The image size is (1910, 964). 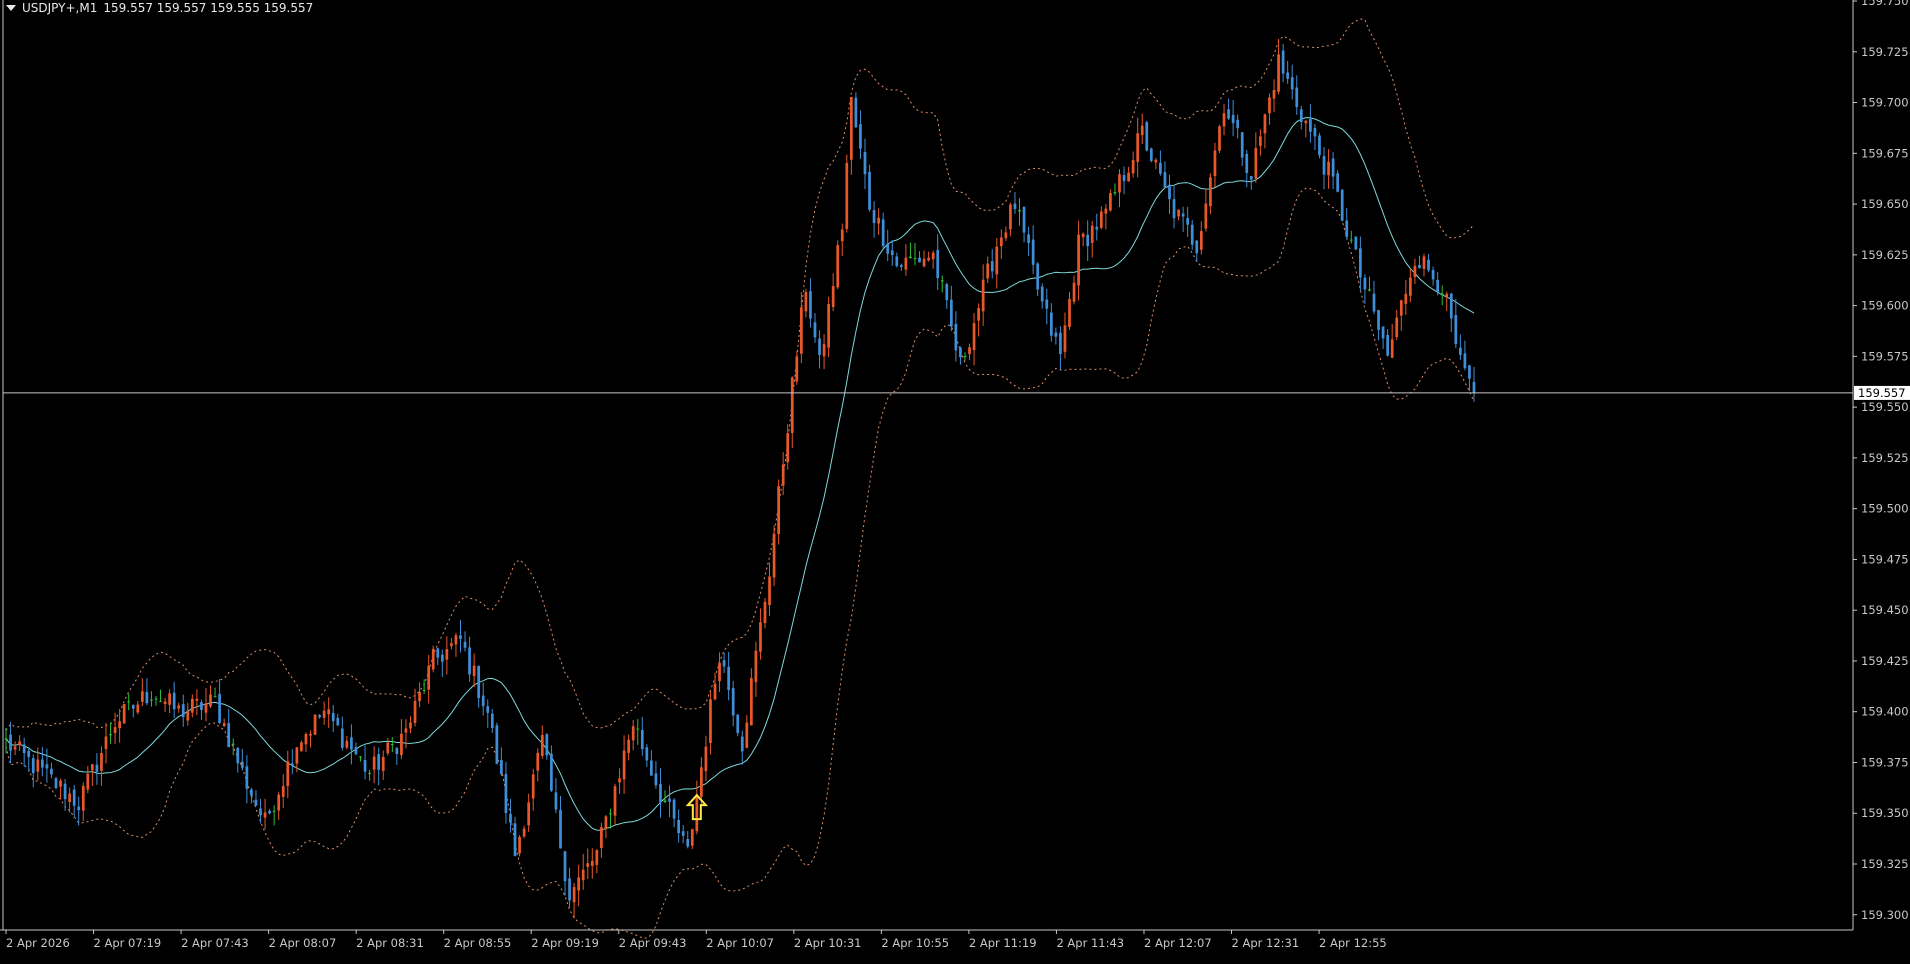 What do you see at coordinates (11, 8) in the screenshot?
I see `menu-triangle-icon` at bounding box center [11, 8].